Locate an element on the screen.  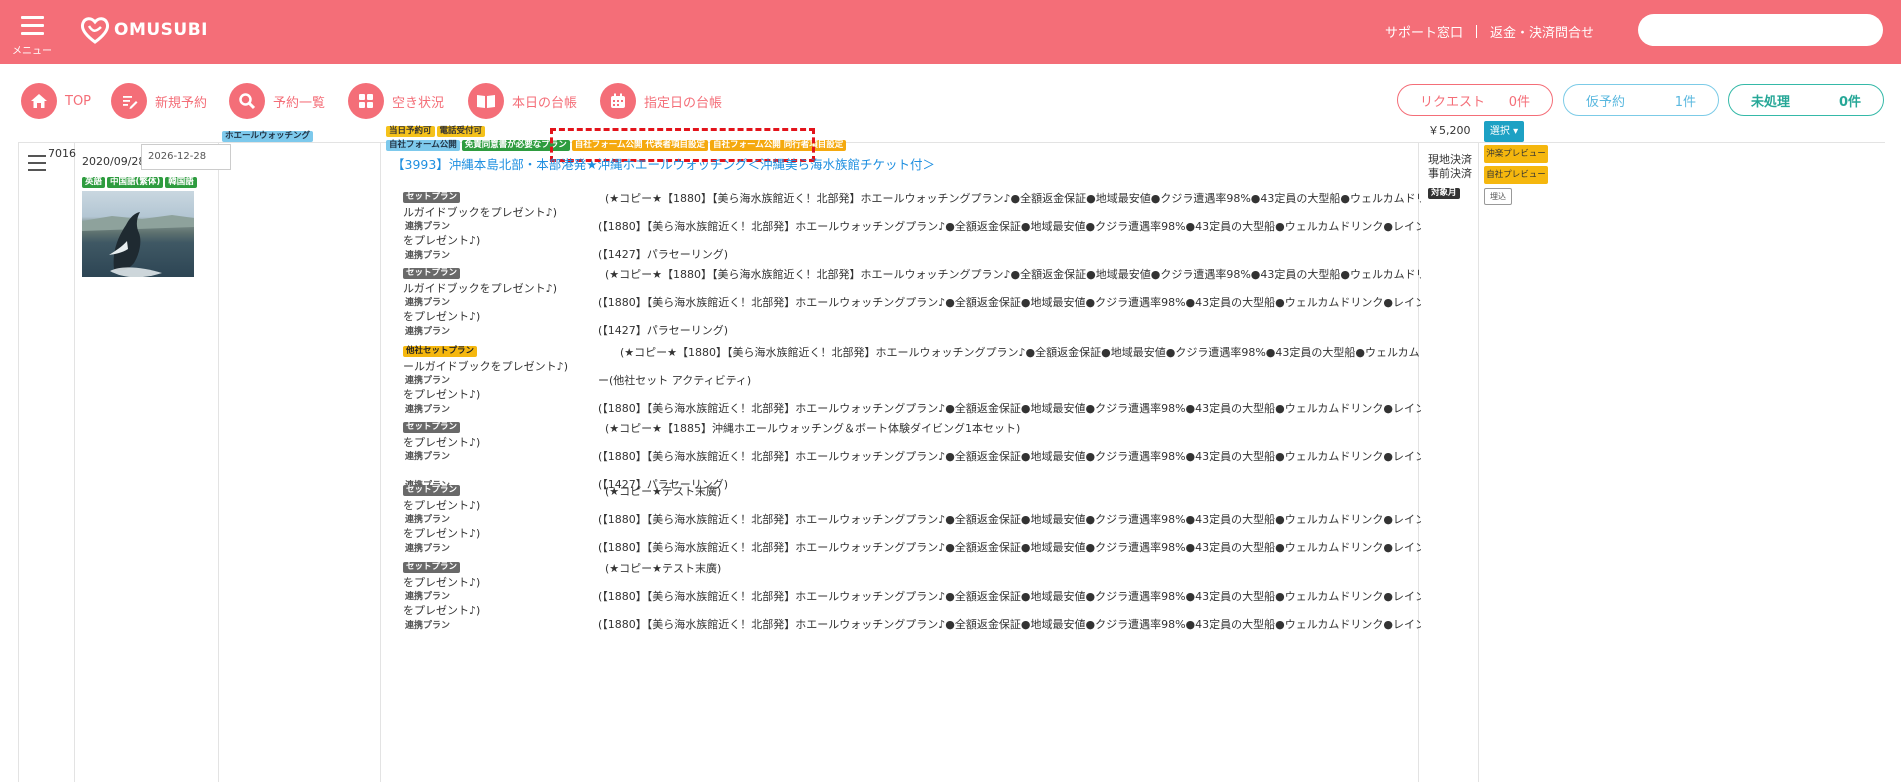
payment-advance: 事前決済 is located at coordinates (1450, 173).